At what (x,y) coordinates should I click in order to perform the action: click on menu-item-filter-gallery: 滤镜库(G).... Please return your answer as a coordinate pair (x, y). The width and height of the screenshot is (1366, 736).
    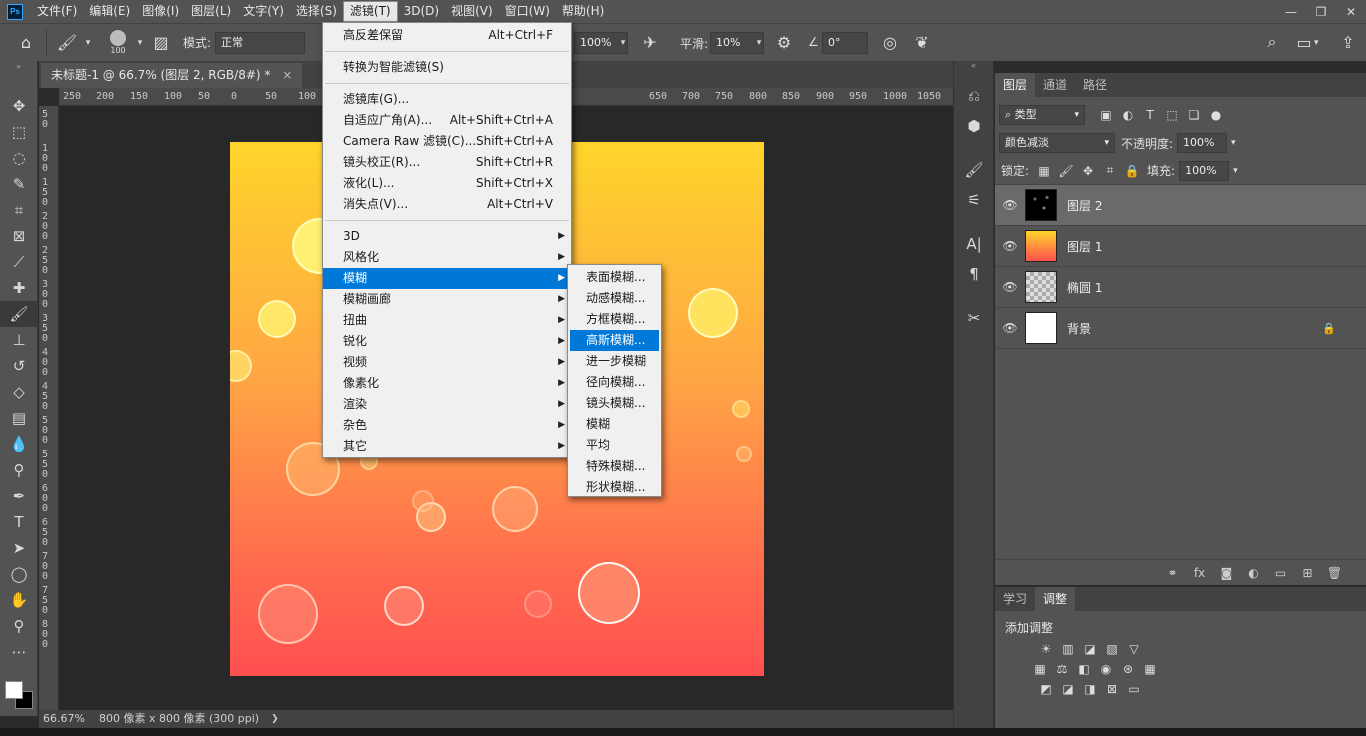
    Looking at the image, I should click on (447, 99).